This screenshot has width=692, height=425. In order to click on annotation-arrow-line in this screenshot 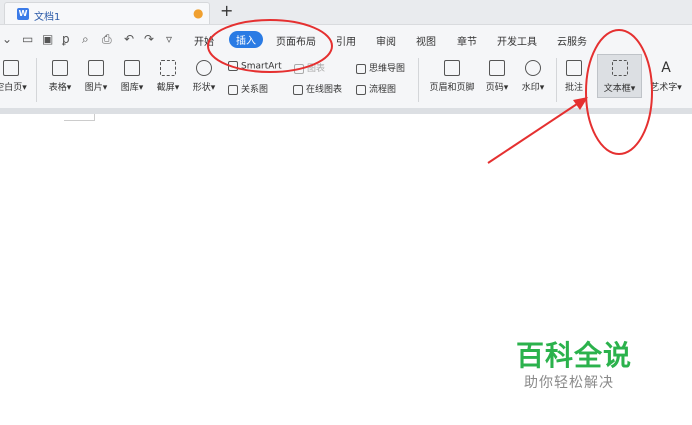, I will do `click(534, 132)`.